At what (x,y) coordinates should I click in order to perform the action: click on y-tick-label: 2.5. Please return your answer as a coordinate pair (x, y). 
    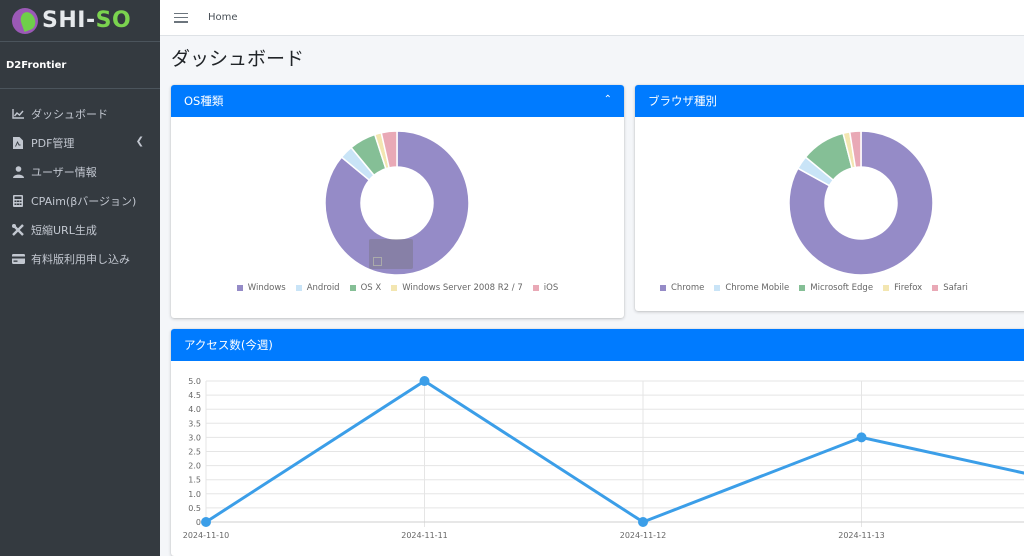
    Looking at the image, I should click on (194, 452).